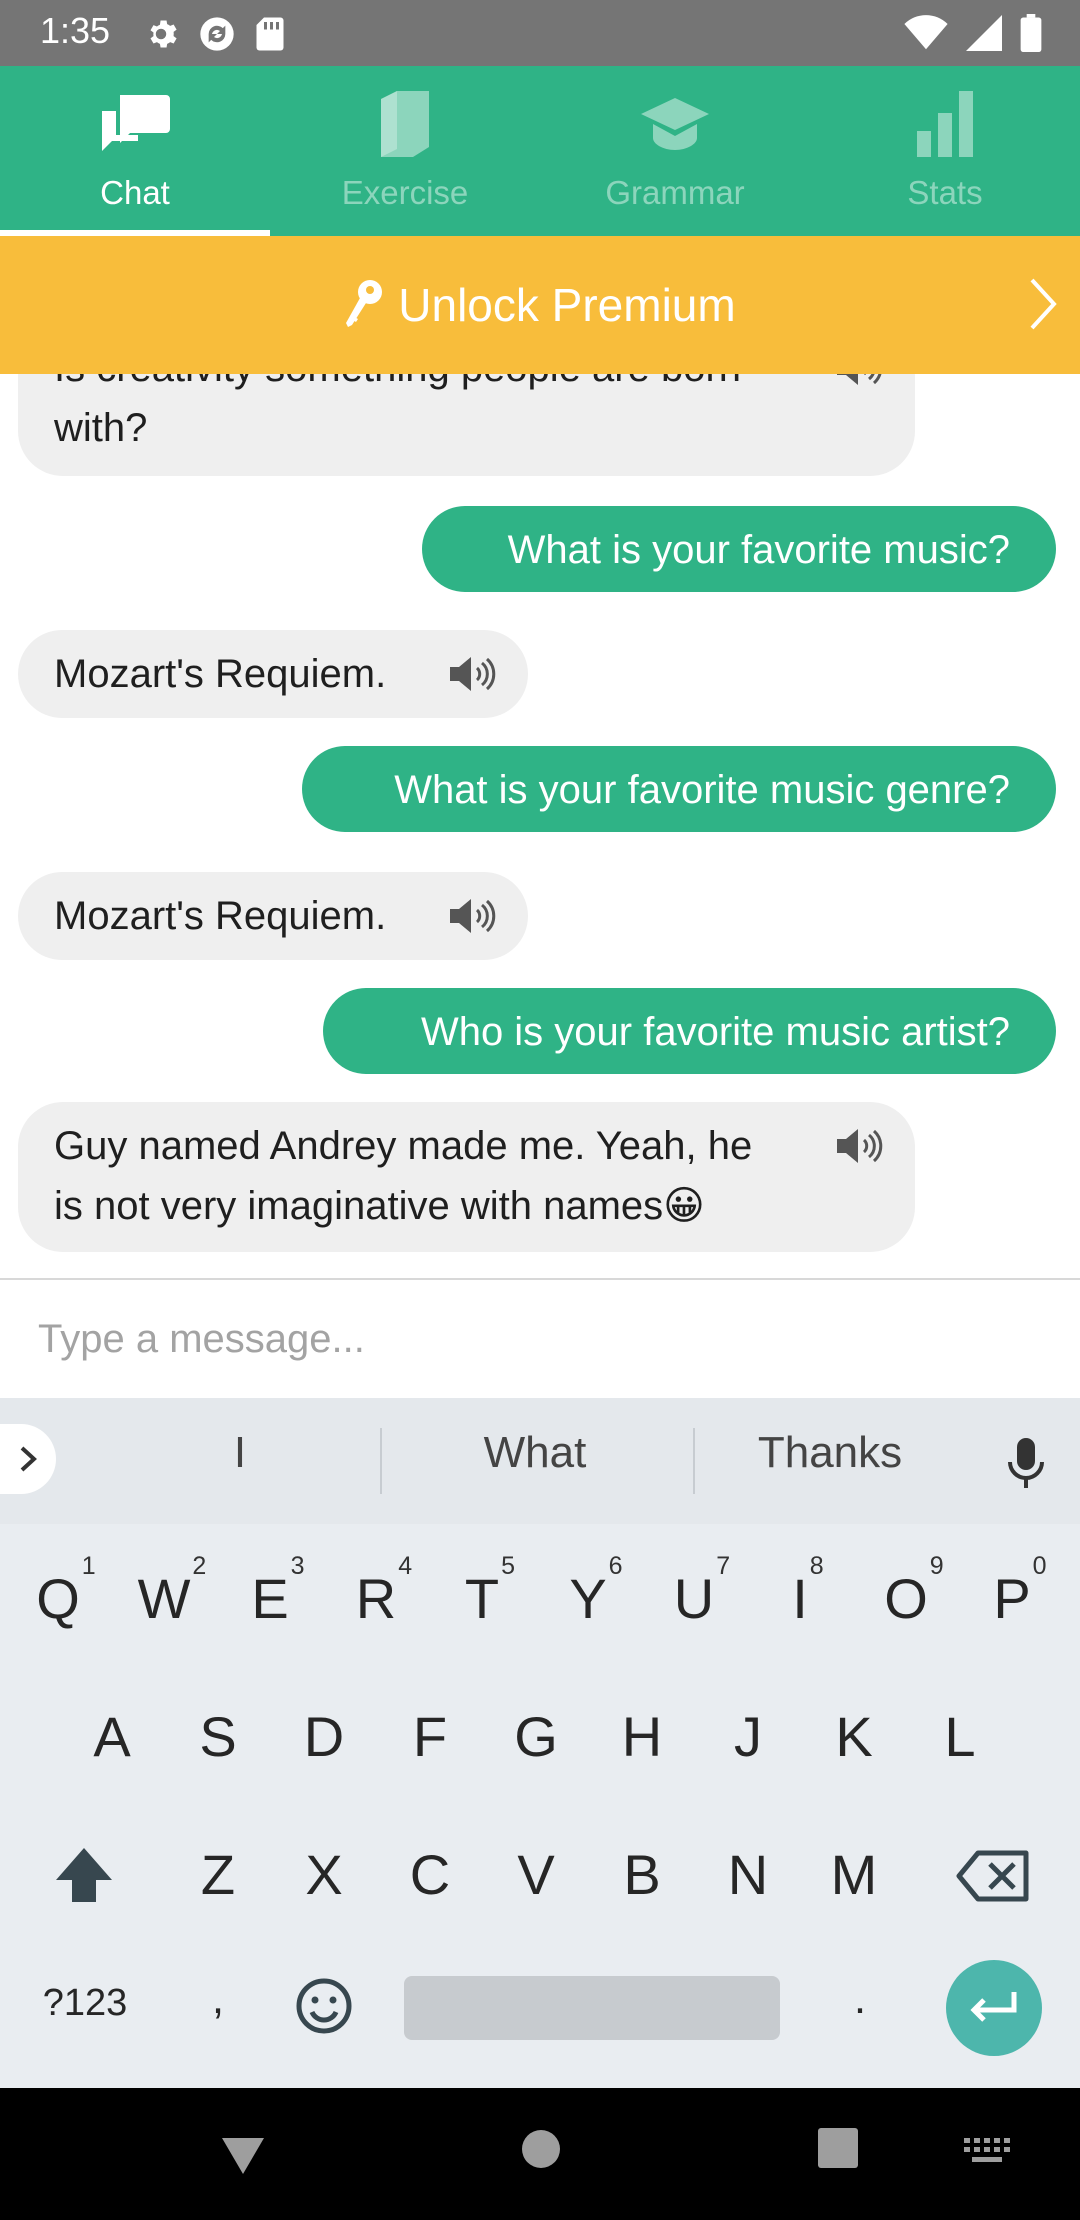 The height and width of the screenshot is (2220, 1080). What do you see at coordinates (163, 34) in the screenshot?
I see `gear-icon` at bounding box center [163, 34].